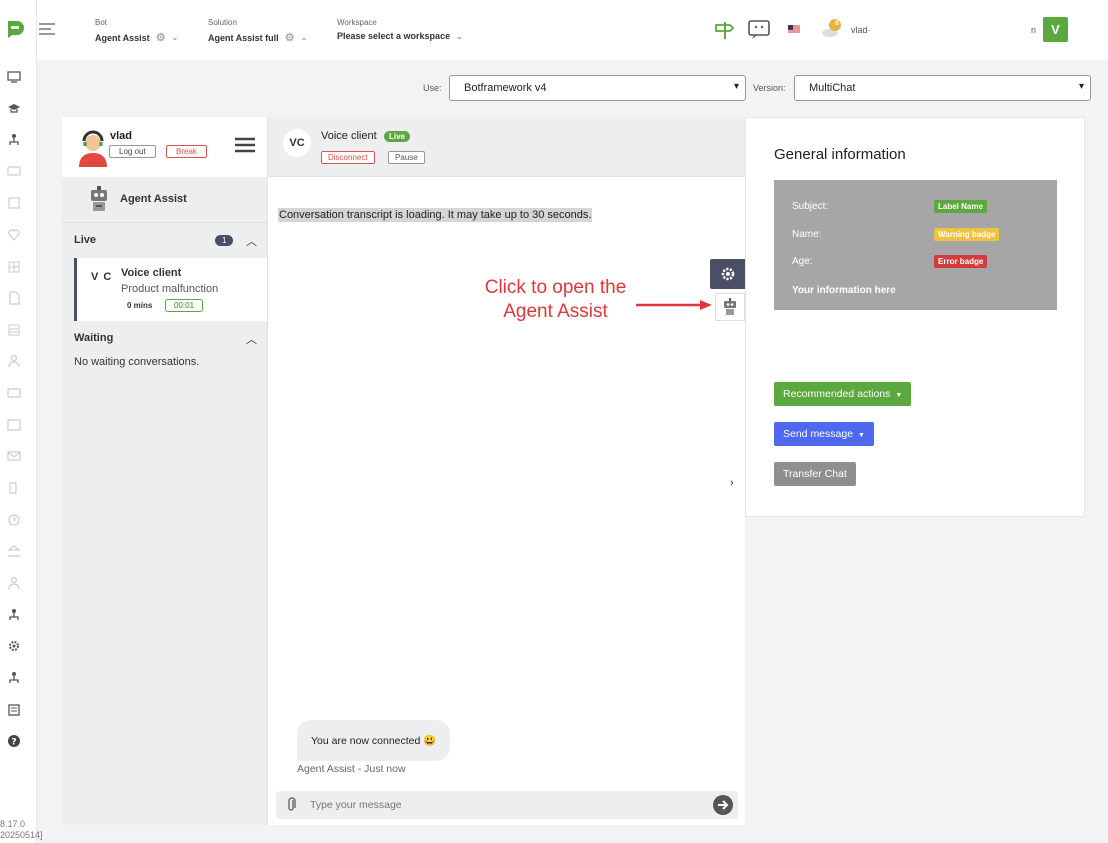  I want to click on agent-assist-label: Agent Assist, so click(153, 199).